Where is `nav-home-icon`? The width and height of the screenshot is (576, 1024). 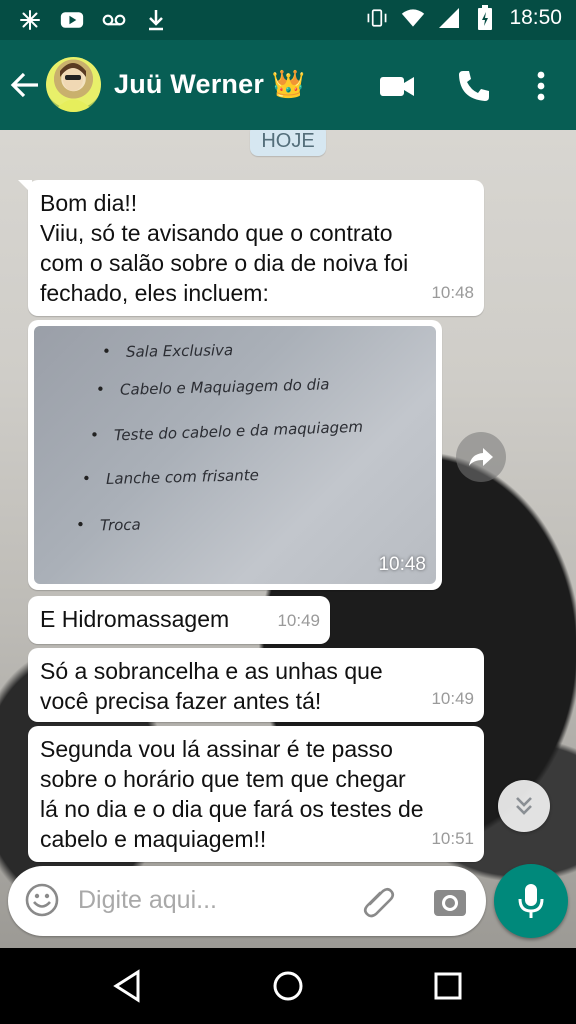 nav-home-icon is located at coordinates (288, 986).